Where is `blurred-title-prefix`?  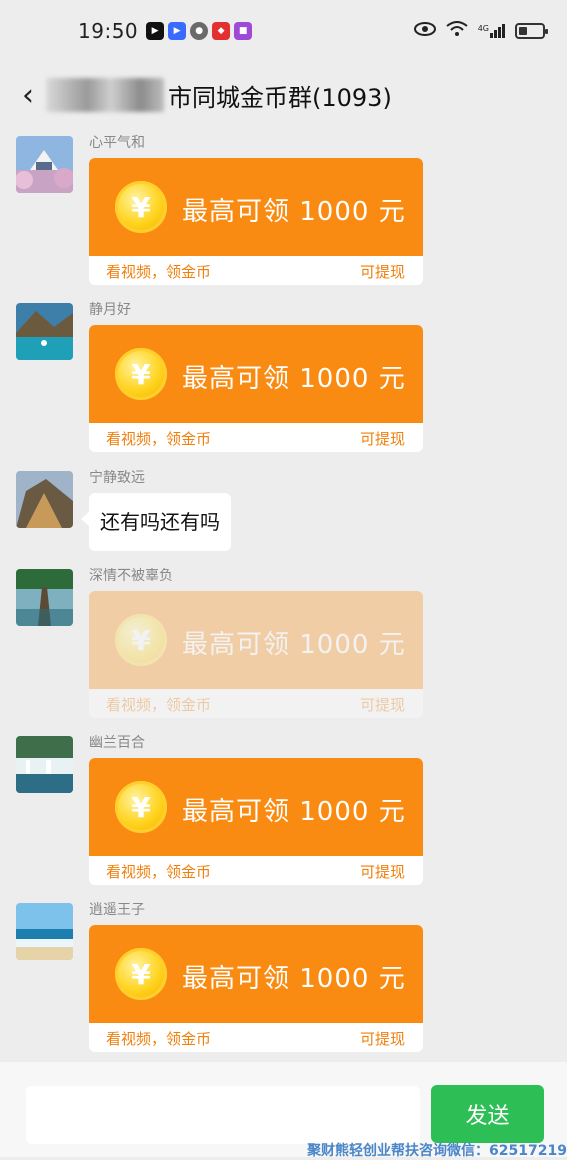 blurred-title-prefix is located at coordinates (105, 95).